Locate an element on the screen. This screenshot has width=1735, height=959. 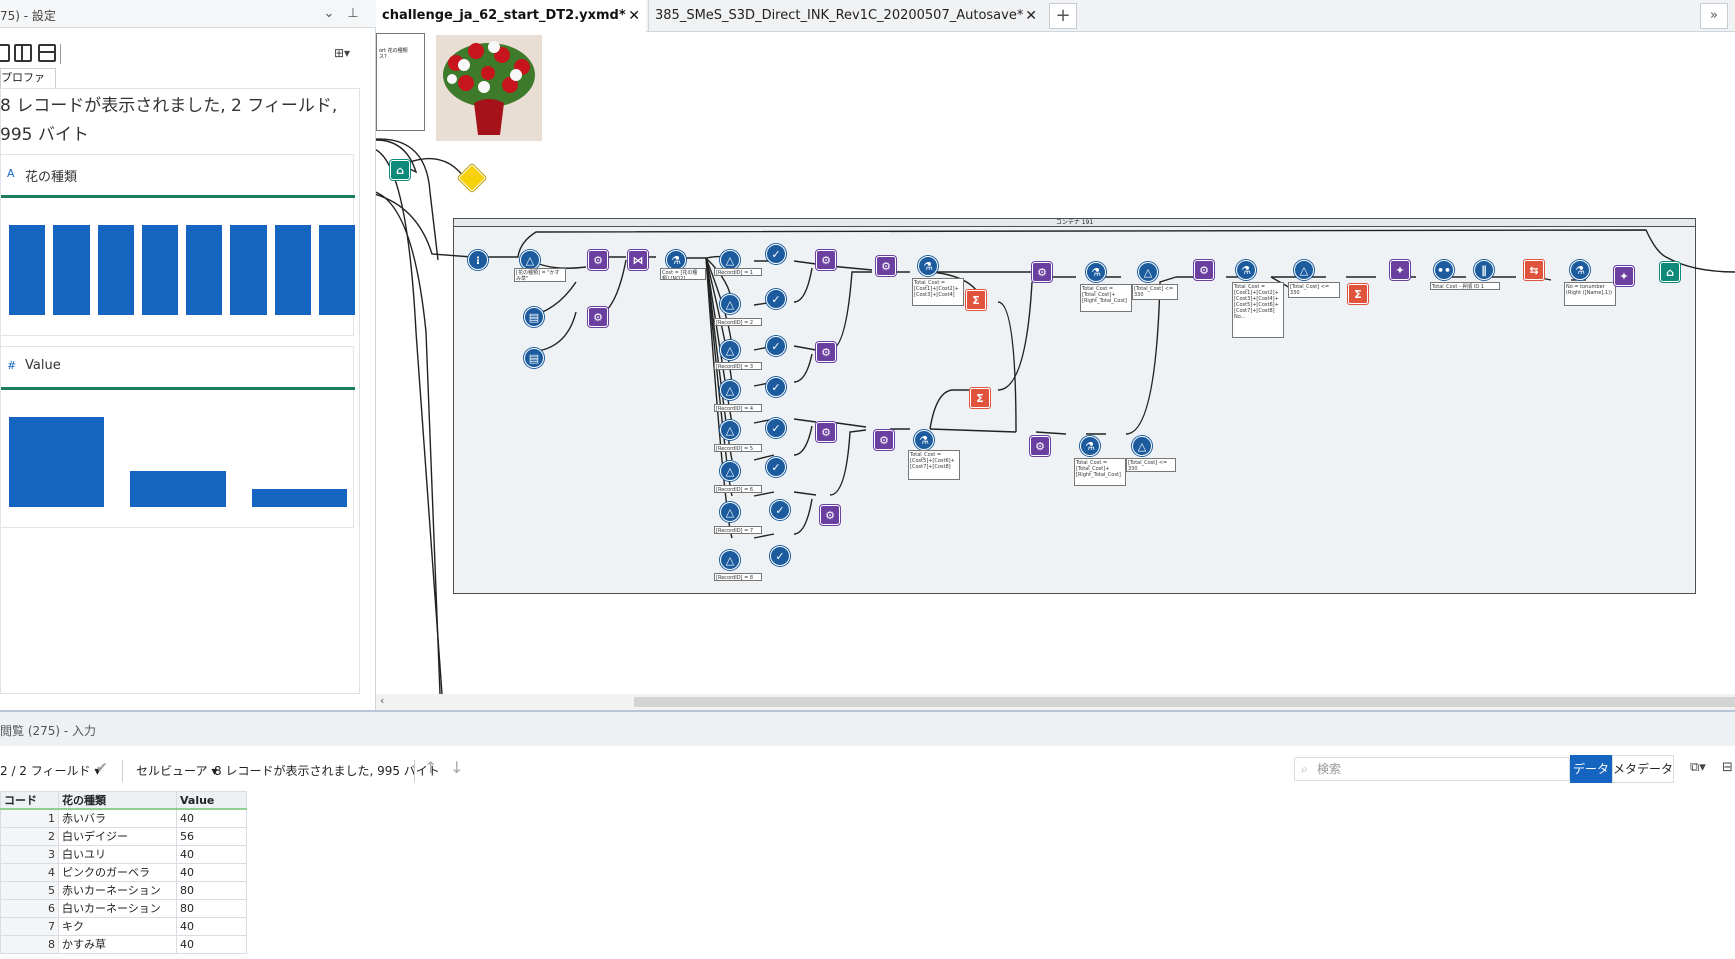
table-cell: 7 is located at coordinates (29, 926).